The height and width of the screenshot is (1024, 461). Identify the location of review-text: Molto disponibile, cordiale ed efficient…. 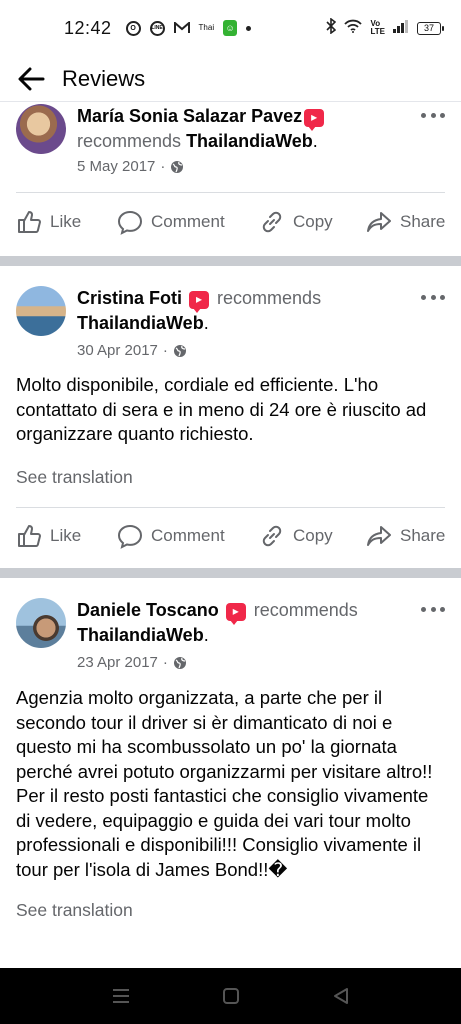
(221, 409).